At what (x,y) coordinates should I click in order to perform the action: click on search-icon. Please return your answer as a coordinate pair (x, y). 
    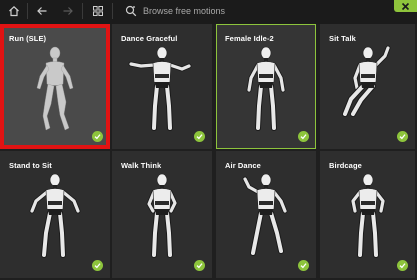
    Looking at the image, I should click on (131, 11).